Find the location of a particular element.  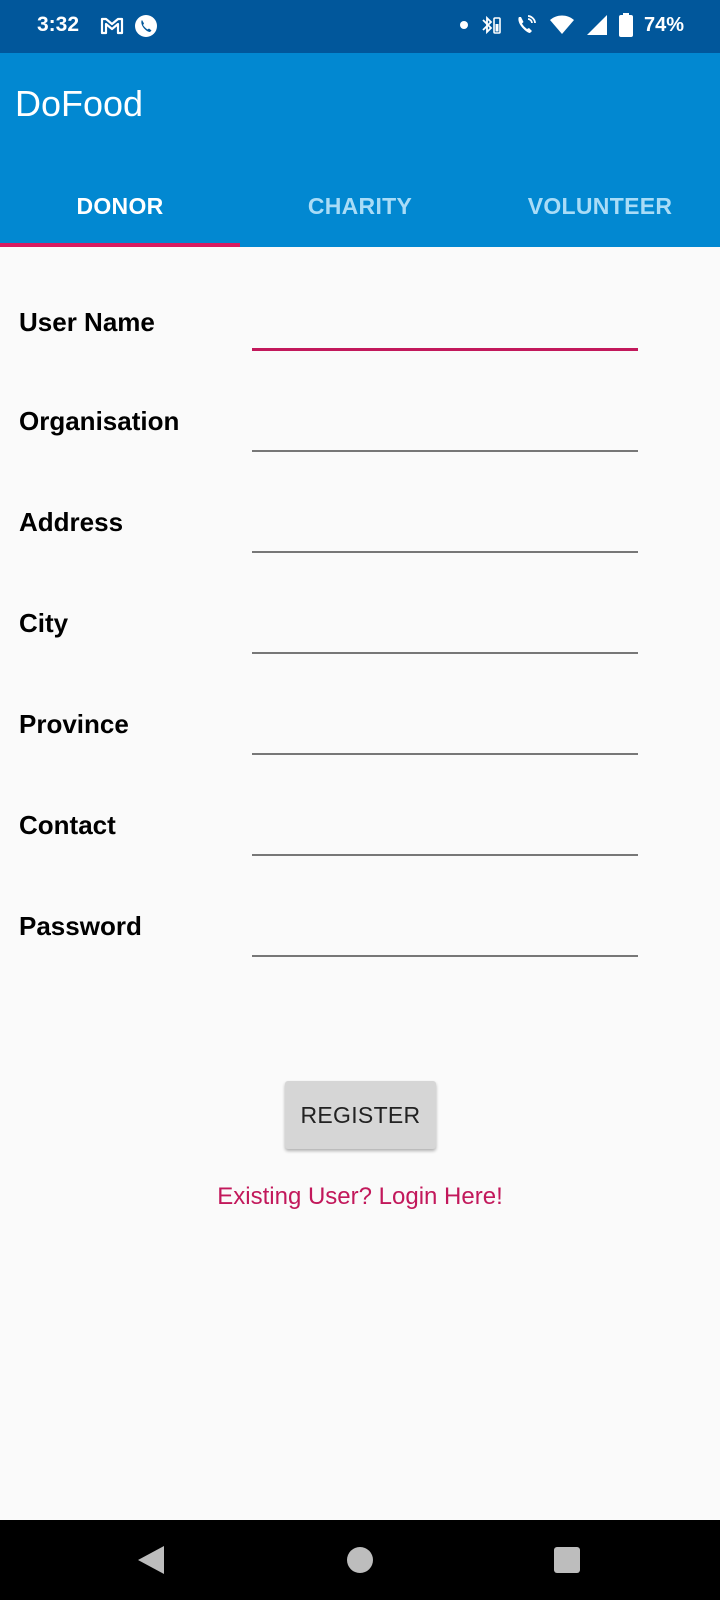

signal-icon is located at coordinates (597, 25).